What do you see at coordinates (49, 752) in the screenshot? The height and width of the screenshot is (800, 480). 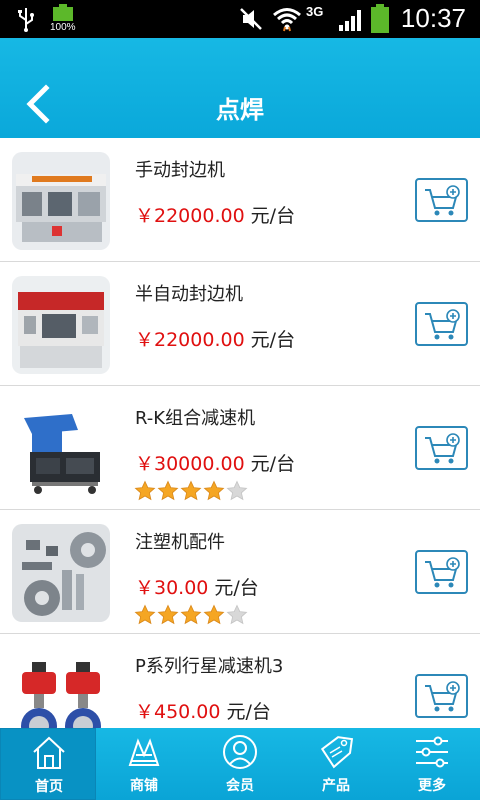 I see `home-icon` at bounding box center [49, 752].